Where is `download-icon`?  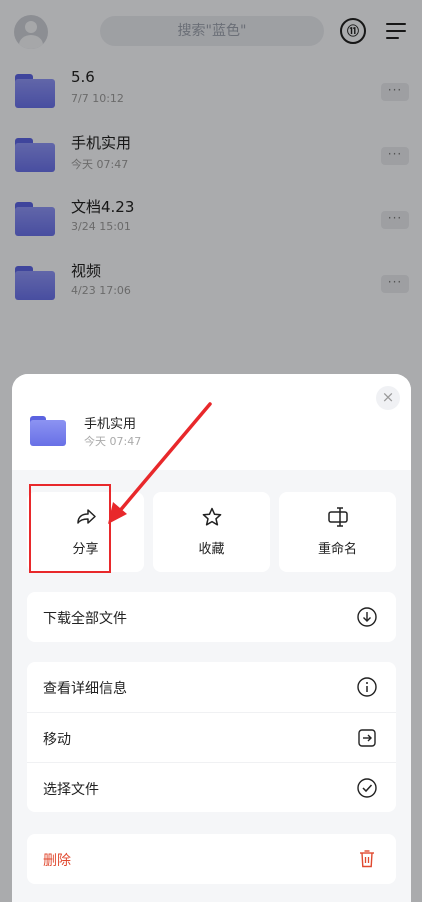
download-icon is located at coordinates (367, 617).